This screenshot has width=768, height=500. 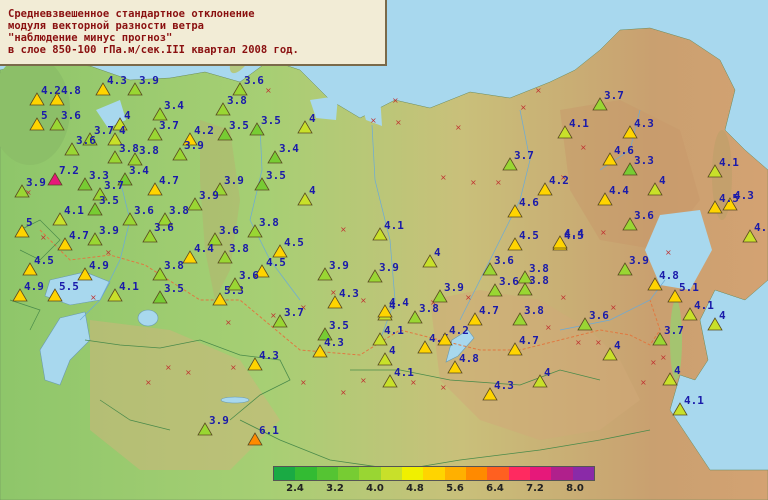 I want to click on station-value-label: 7.2, so click(x=69, y=170).